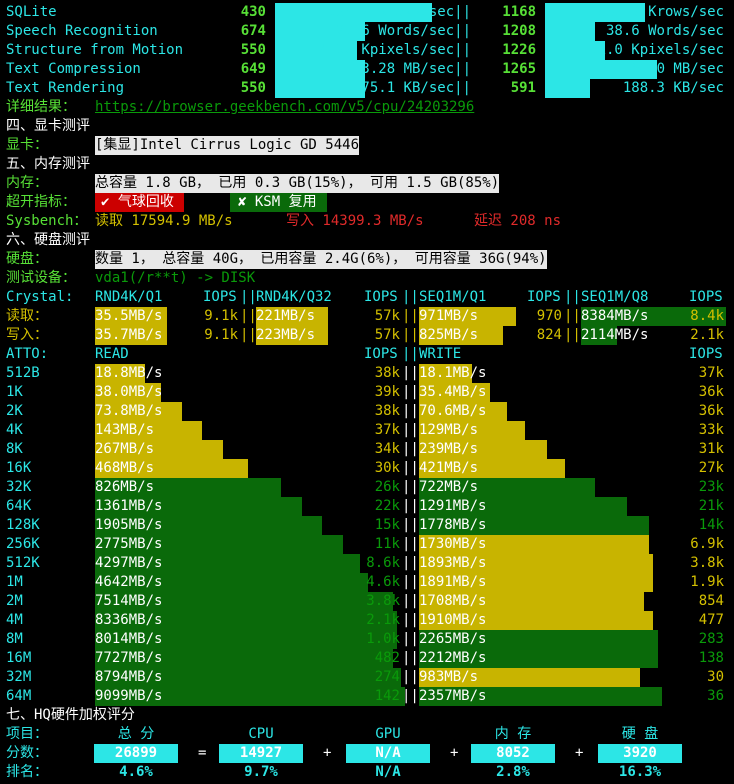 This screenshot has height=784, width=734. Describe the element at coordinates (383, 620) in the screenshot. I see `atto-read-iops: 2.1k` at that location.